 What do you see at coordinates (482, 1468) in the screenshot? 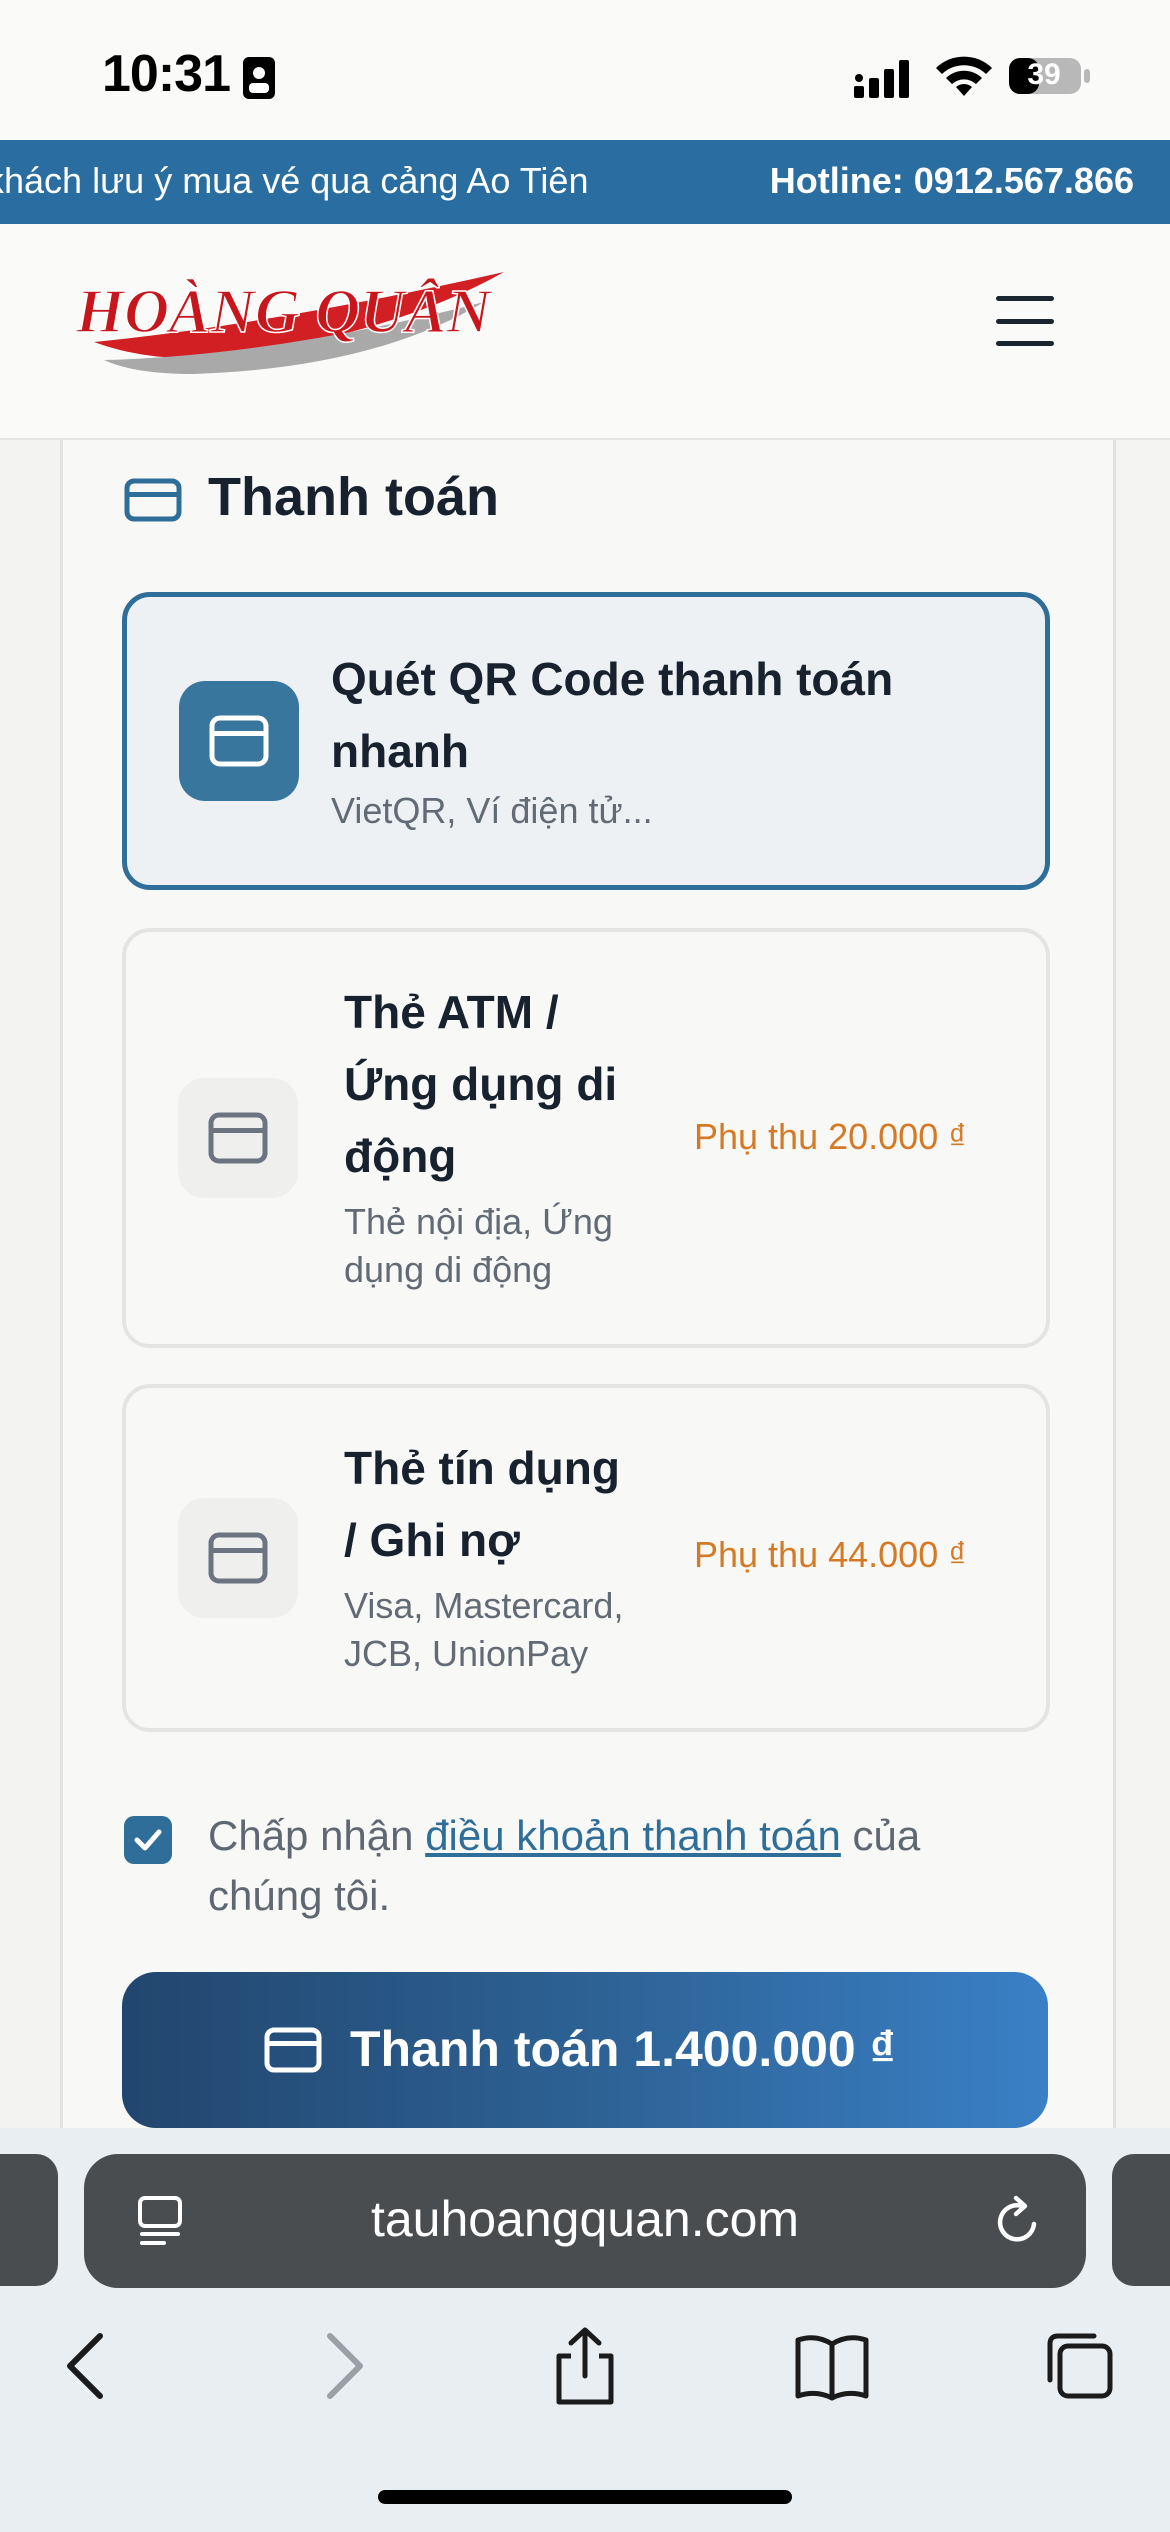
I see `option-title-line: Thẻ tín dụng` at bounding box center [482, 1468].